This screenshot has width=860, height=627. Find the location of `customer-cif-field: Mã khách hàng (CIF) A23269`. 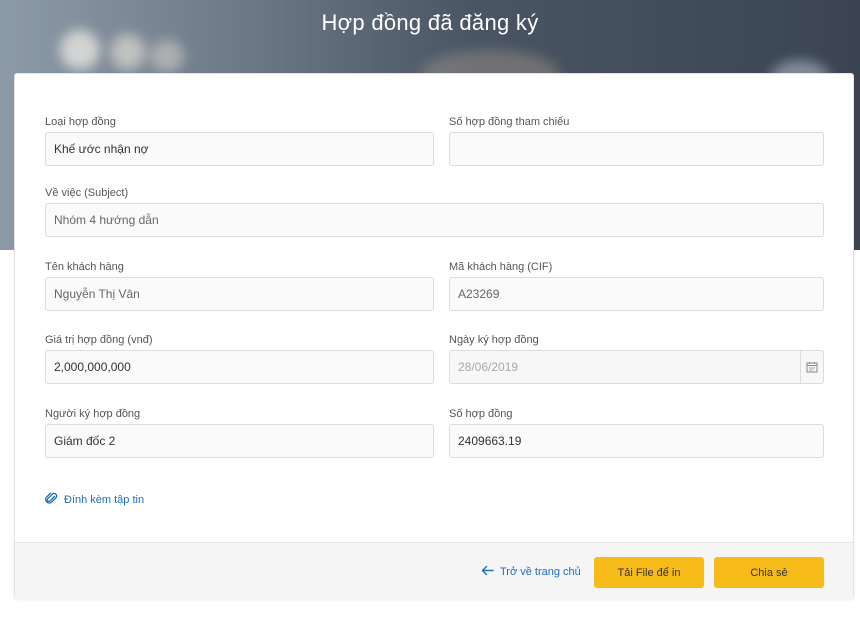

customer-cif-field: Mã khách hàng (CIF) A23269 is located at coordinates (636, 285).